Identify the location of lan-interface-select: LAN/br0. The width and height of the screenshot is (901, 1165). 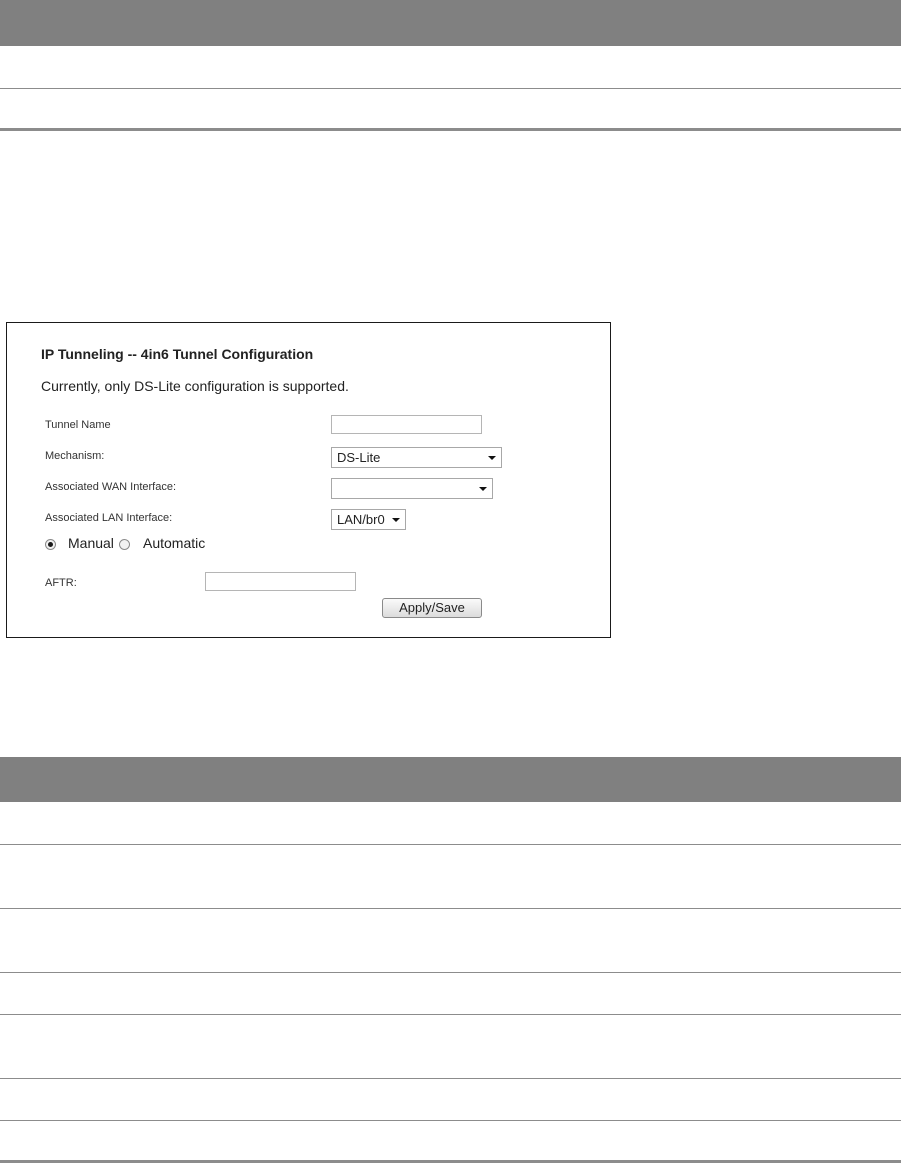
(368, 519).